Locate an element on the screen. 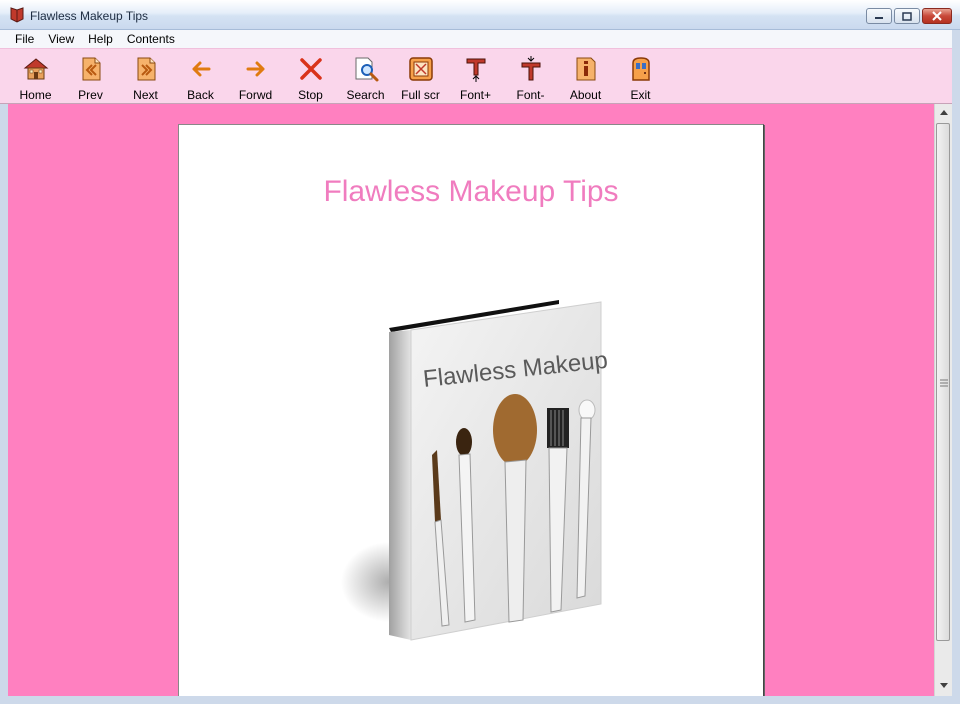 The width and height of the screenshot is (960, 704). window-frame-left is located at coordinates (4, 404).